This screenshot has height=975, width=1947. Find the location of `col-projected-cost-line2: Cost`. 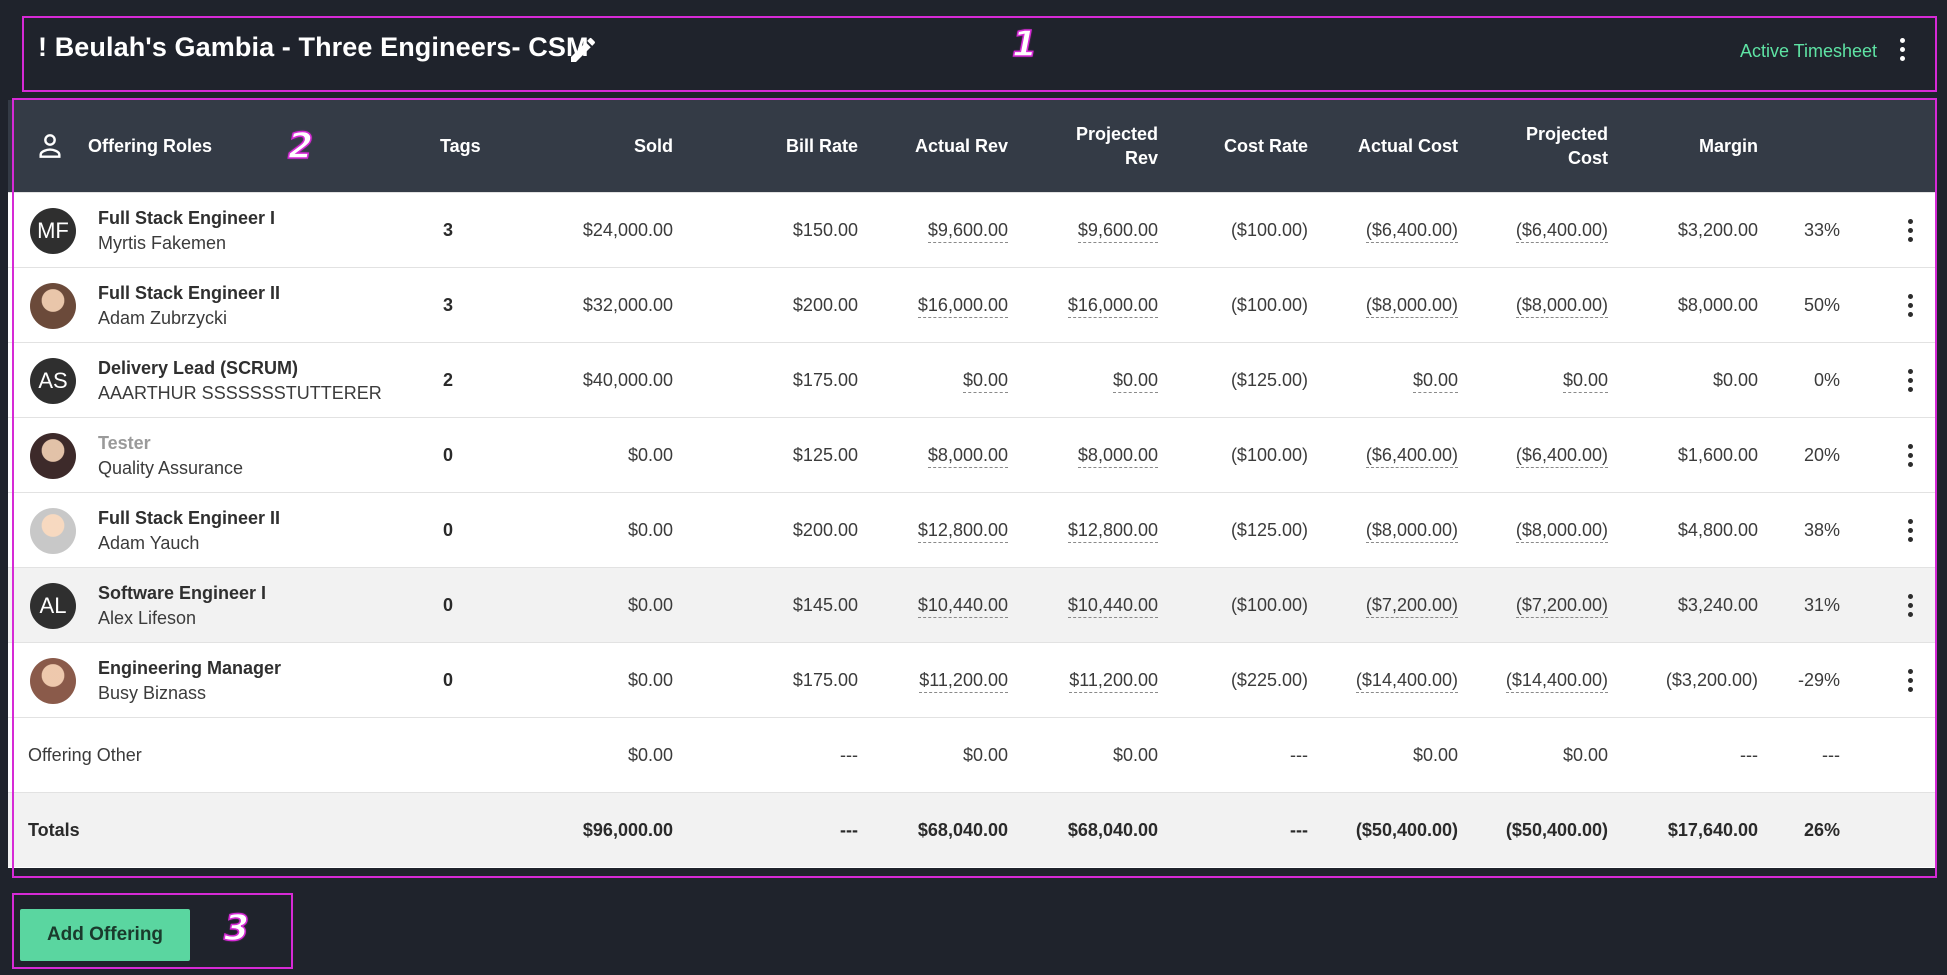

col-projected-cost-line2: Cost is located at coordinates (1588, 158).